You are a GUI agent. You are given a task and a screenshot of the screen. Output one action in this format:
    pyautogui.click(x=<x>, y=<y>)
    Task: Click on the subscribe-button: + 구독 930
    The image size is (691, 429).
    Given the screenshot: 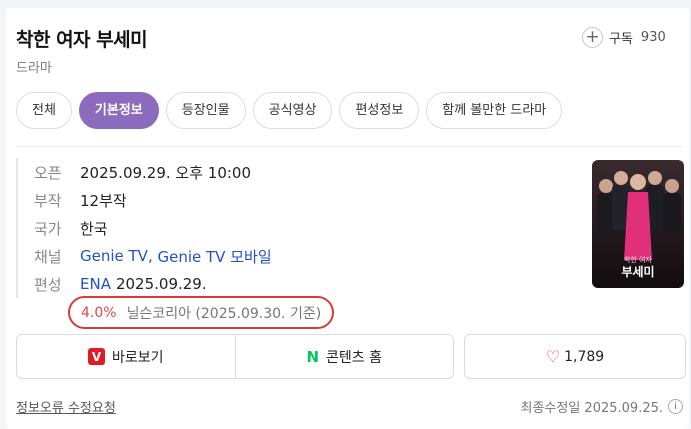 What is the action you would take?
    pyautogui.click(x=624, y=37)
    